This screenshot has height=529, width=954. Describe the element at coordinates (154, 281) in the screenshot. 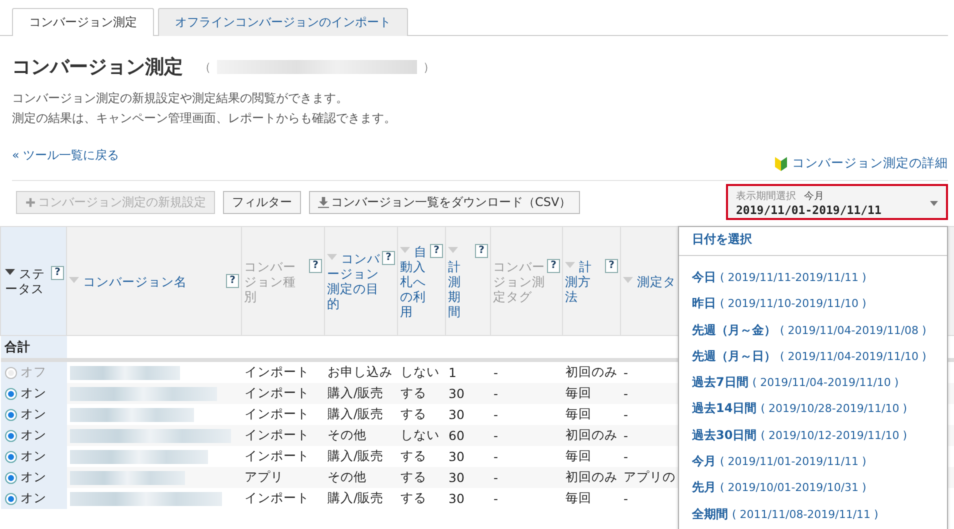

I see `column-header: コンバージョン名 ?` at that location.